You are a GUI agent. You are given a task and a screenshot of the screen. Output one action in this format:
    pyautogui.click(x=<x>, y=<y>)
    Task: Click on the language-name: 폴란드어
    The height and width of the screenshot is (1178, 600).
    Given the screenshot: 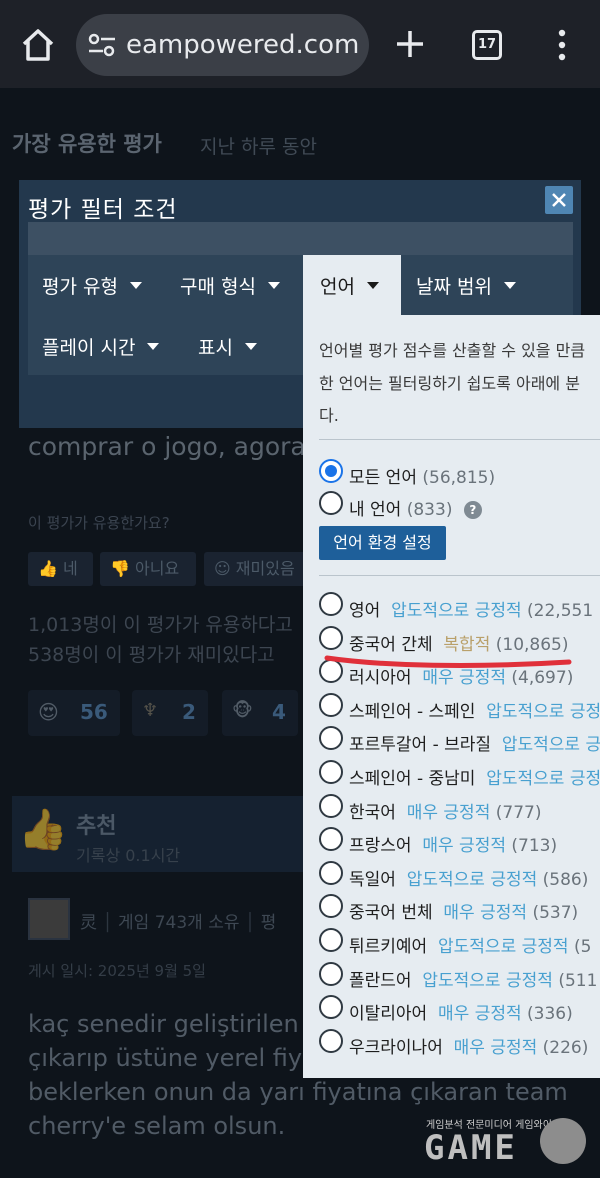 What is the action you would take?
    pyautogui.click(x=380, y=981)
    